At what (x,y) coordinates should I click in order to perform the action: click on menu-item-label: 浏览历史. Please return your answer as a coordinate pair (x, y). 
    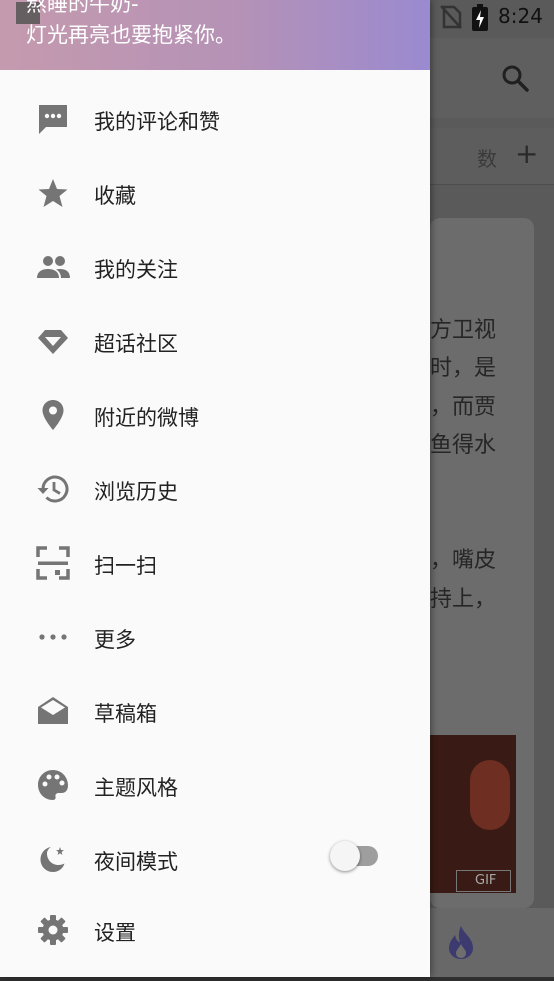
    Looking at the image, I should click on (136, 492).